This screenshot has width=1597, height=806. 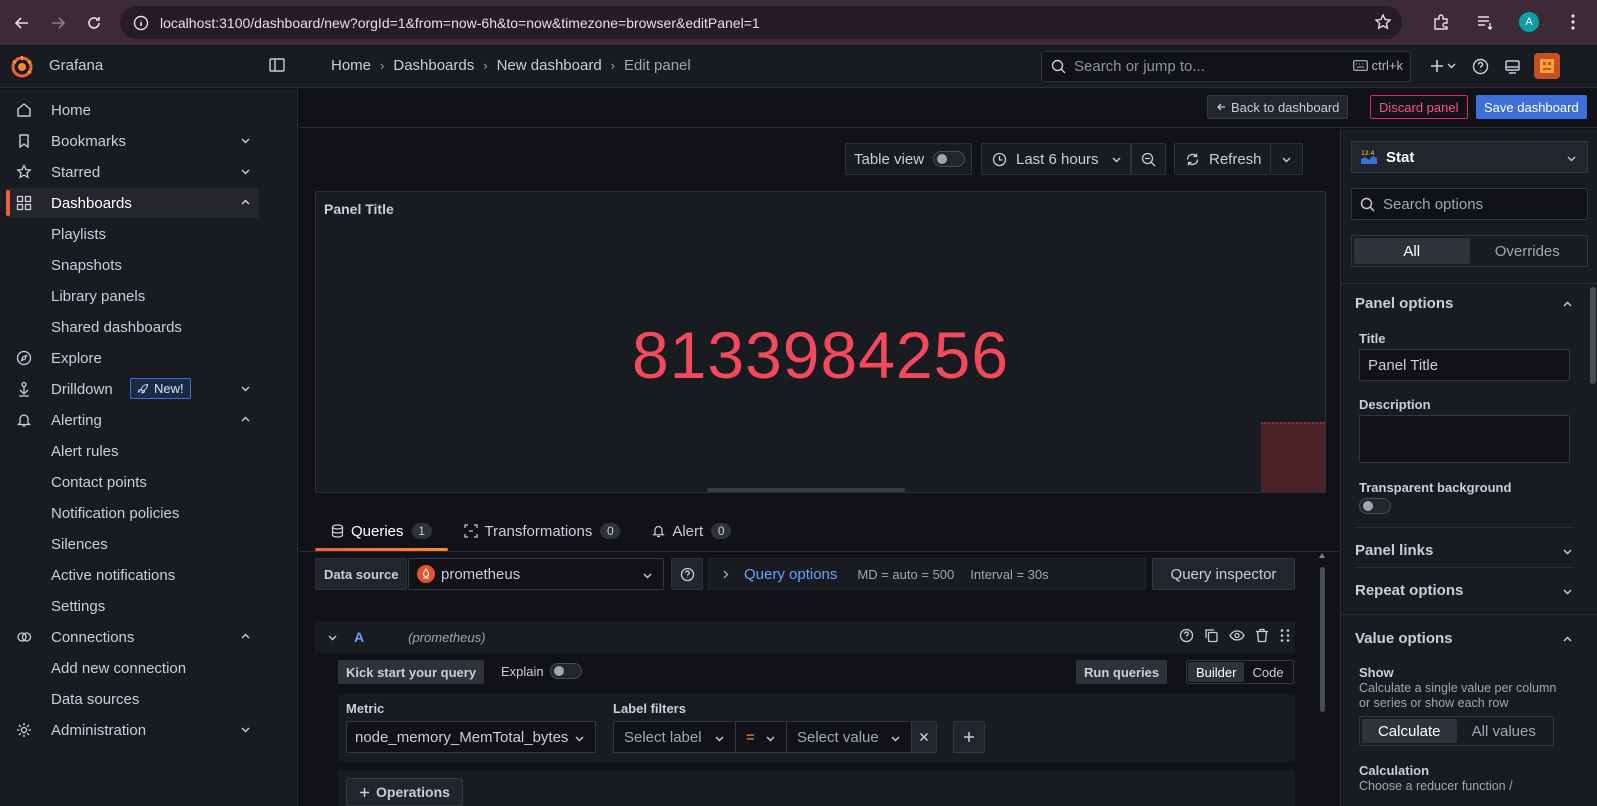 What do you see at coordinates (1573, 22) in the screenshot?
I see `browser-menu-icon` at bounding box center [1573, 22].